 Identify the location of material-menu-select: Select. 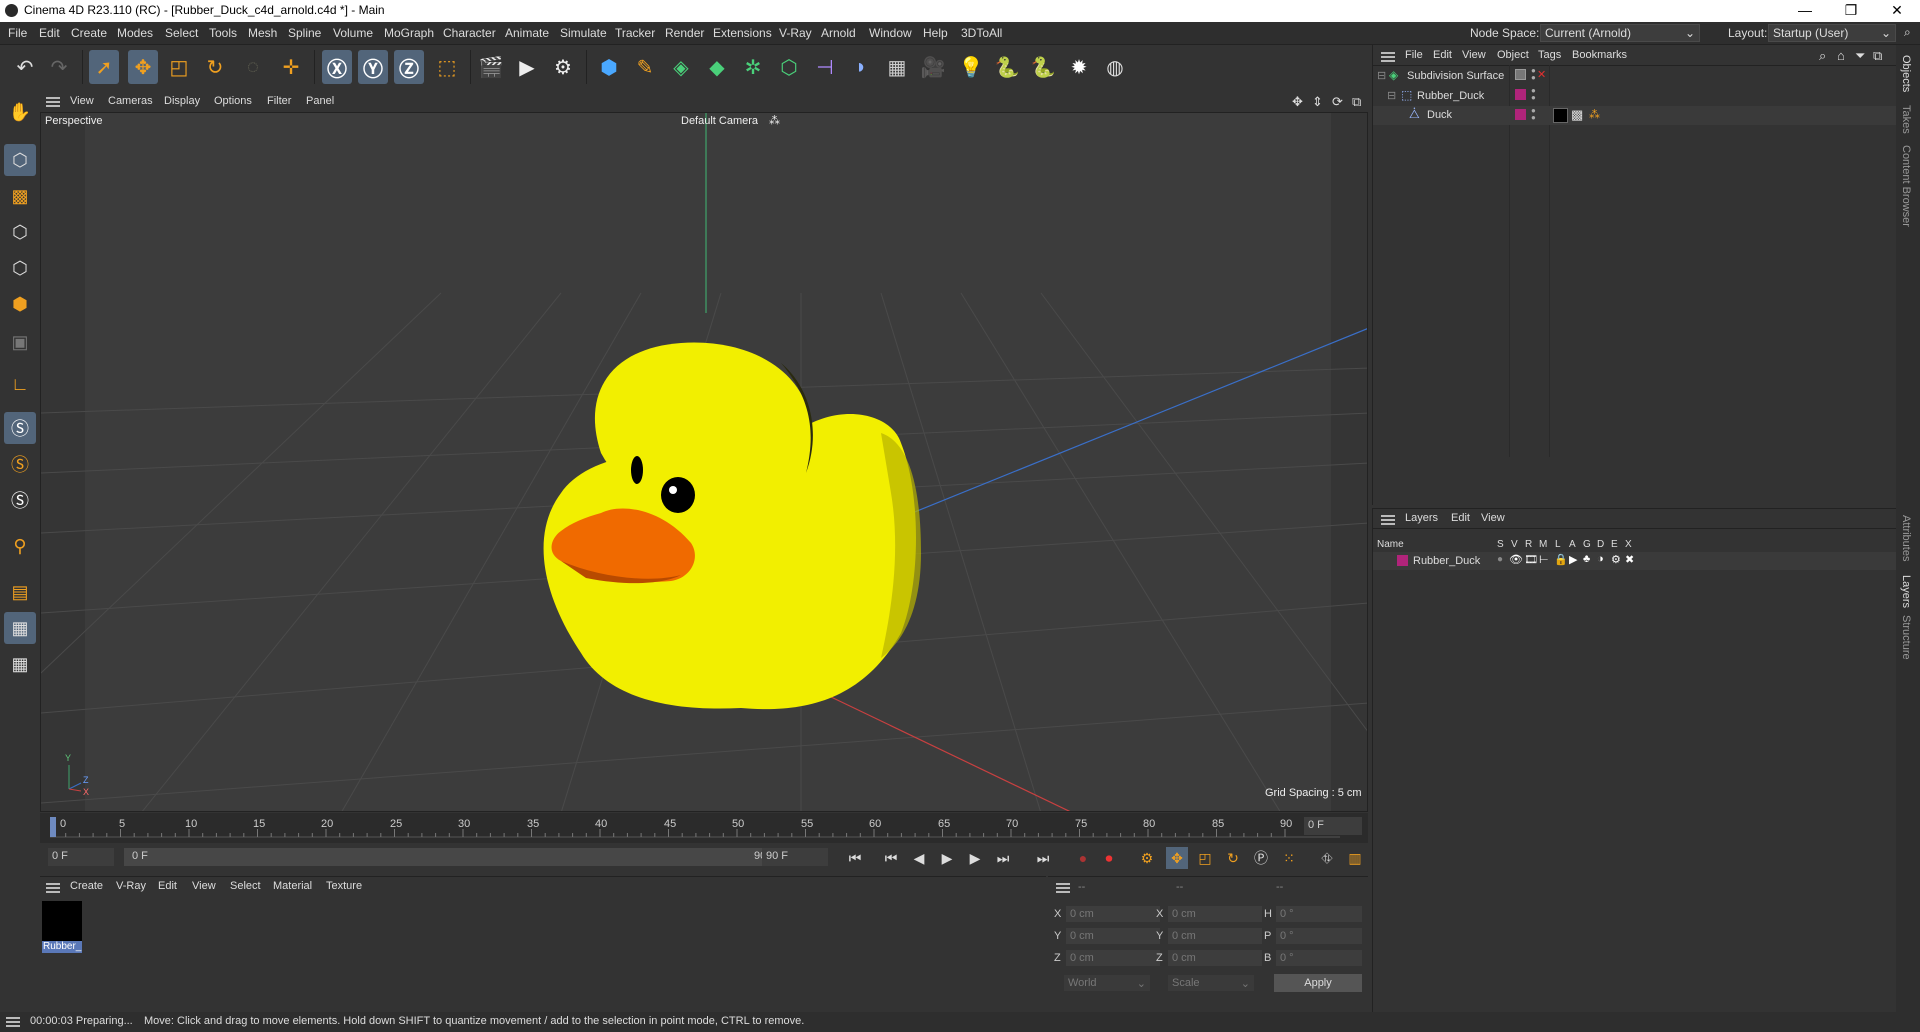
(245, 886).